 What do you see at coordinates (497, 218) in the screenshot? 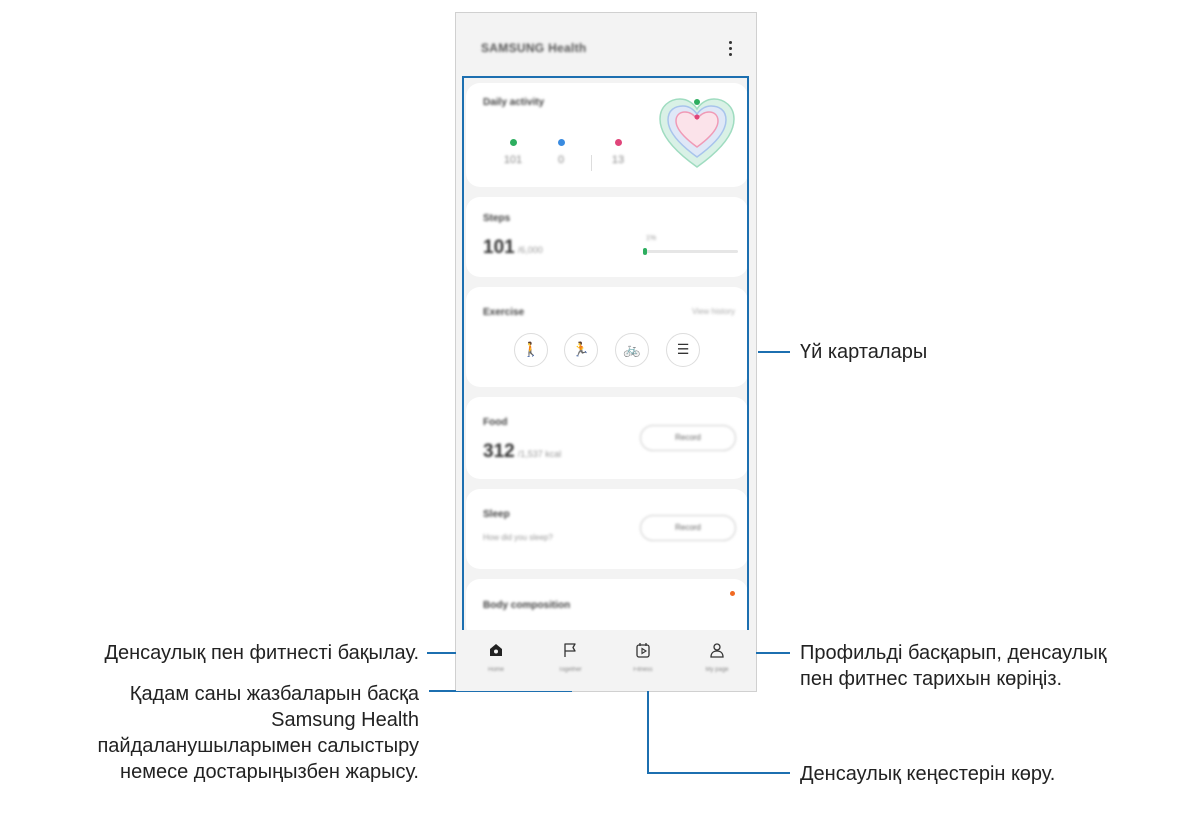
I see `steps-title: Steps` at bounding box center [497, 218].